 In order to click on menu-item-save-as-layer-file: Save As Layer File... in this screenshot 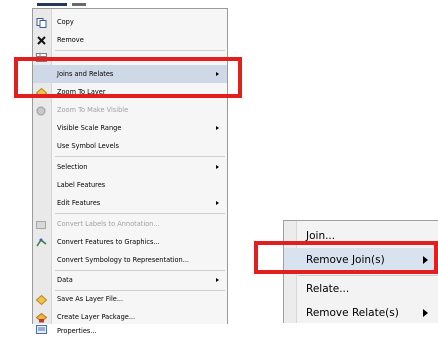, I will do `click(130, 299)`.